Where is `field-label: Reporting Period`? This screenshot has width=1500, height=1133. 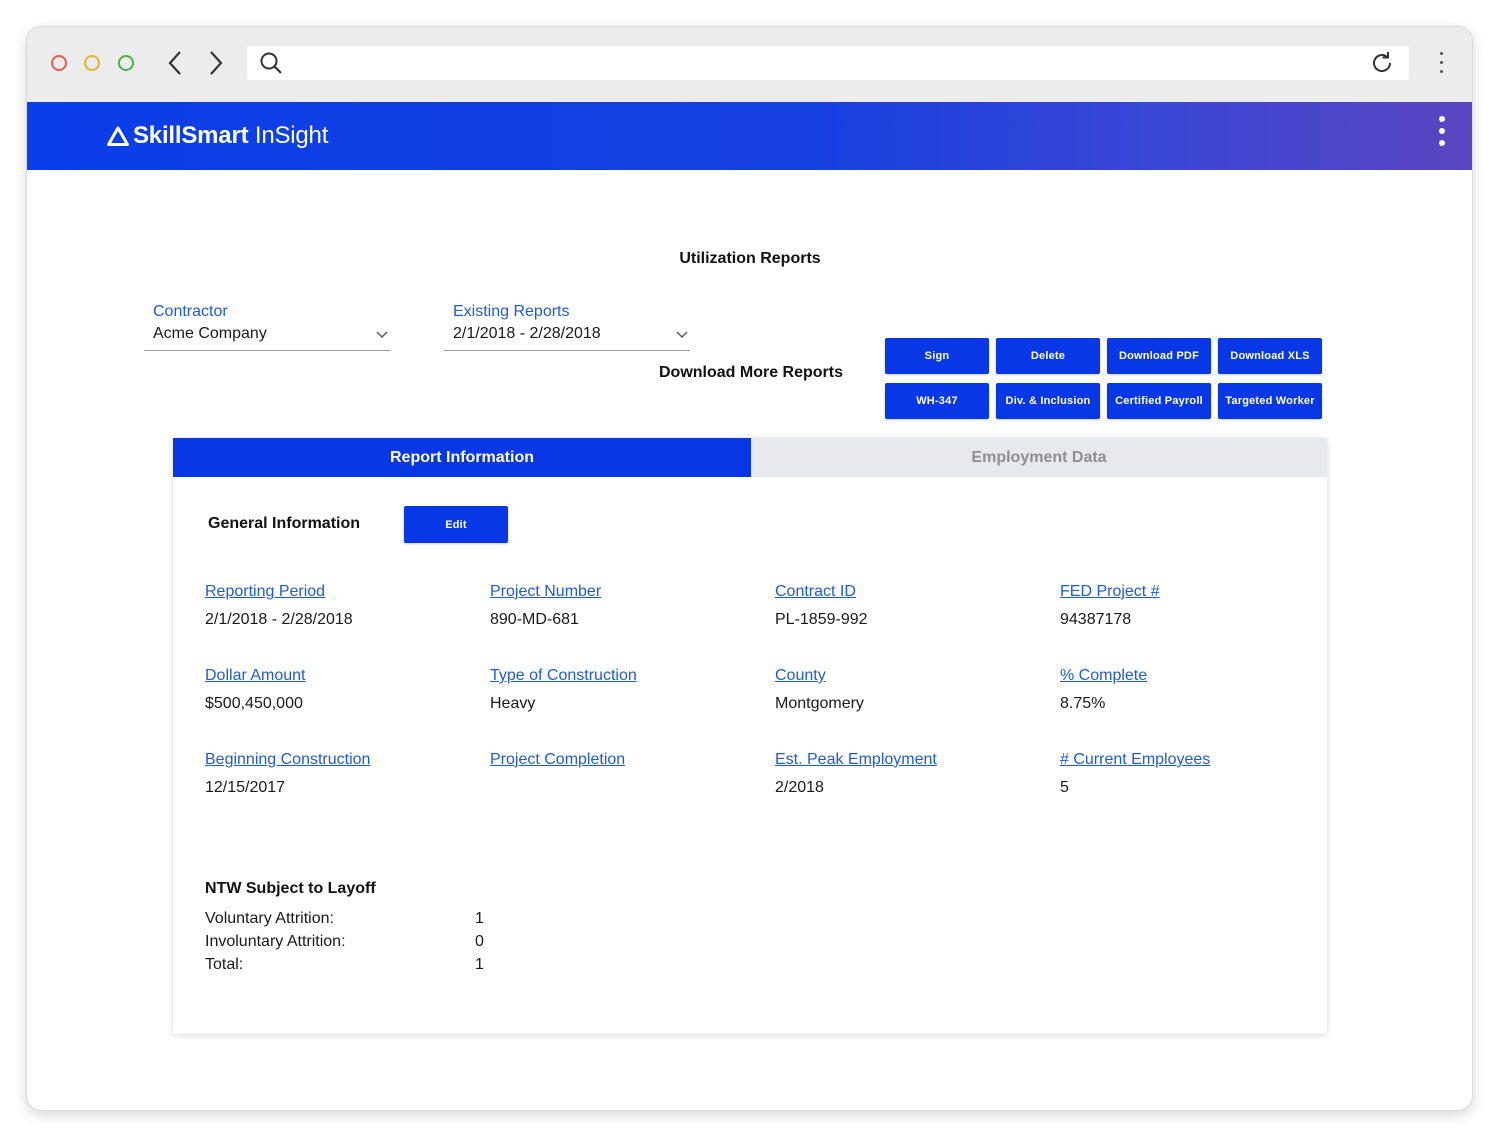 field-label: Reporting Period is located at coordinates (279, 592).